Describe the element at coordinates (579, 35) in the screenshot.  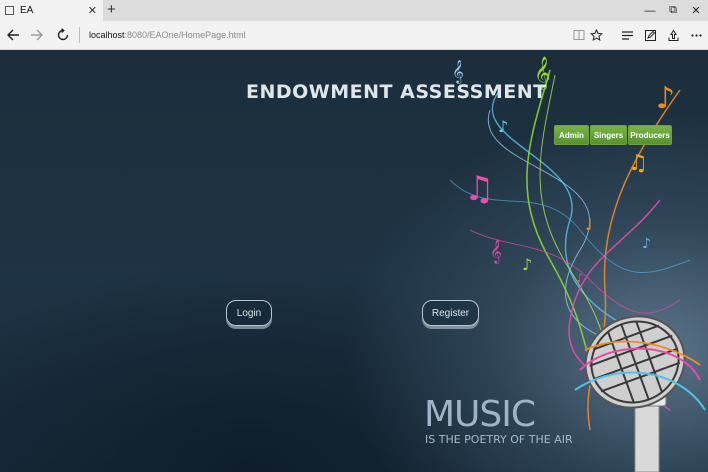
I see `book-icon` at that location.